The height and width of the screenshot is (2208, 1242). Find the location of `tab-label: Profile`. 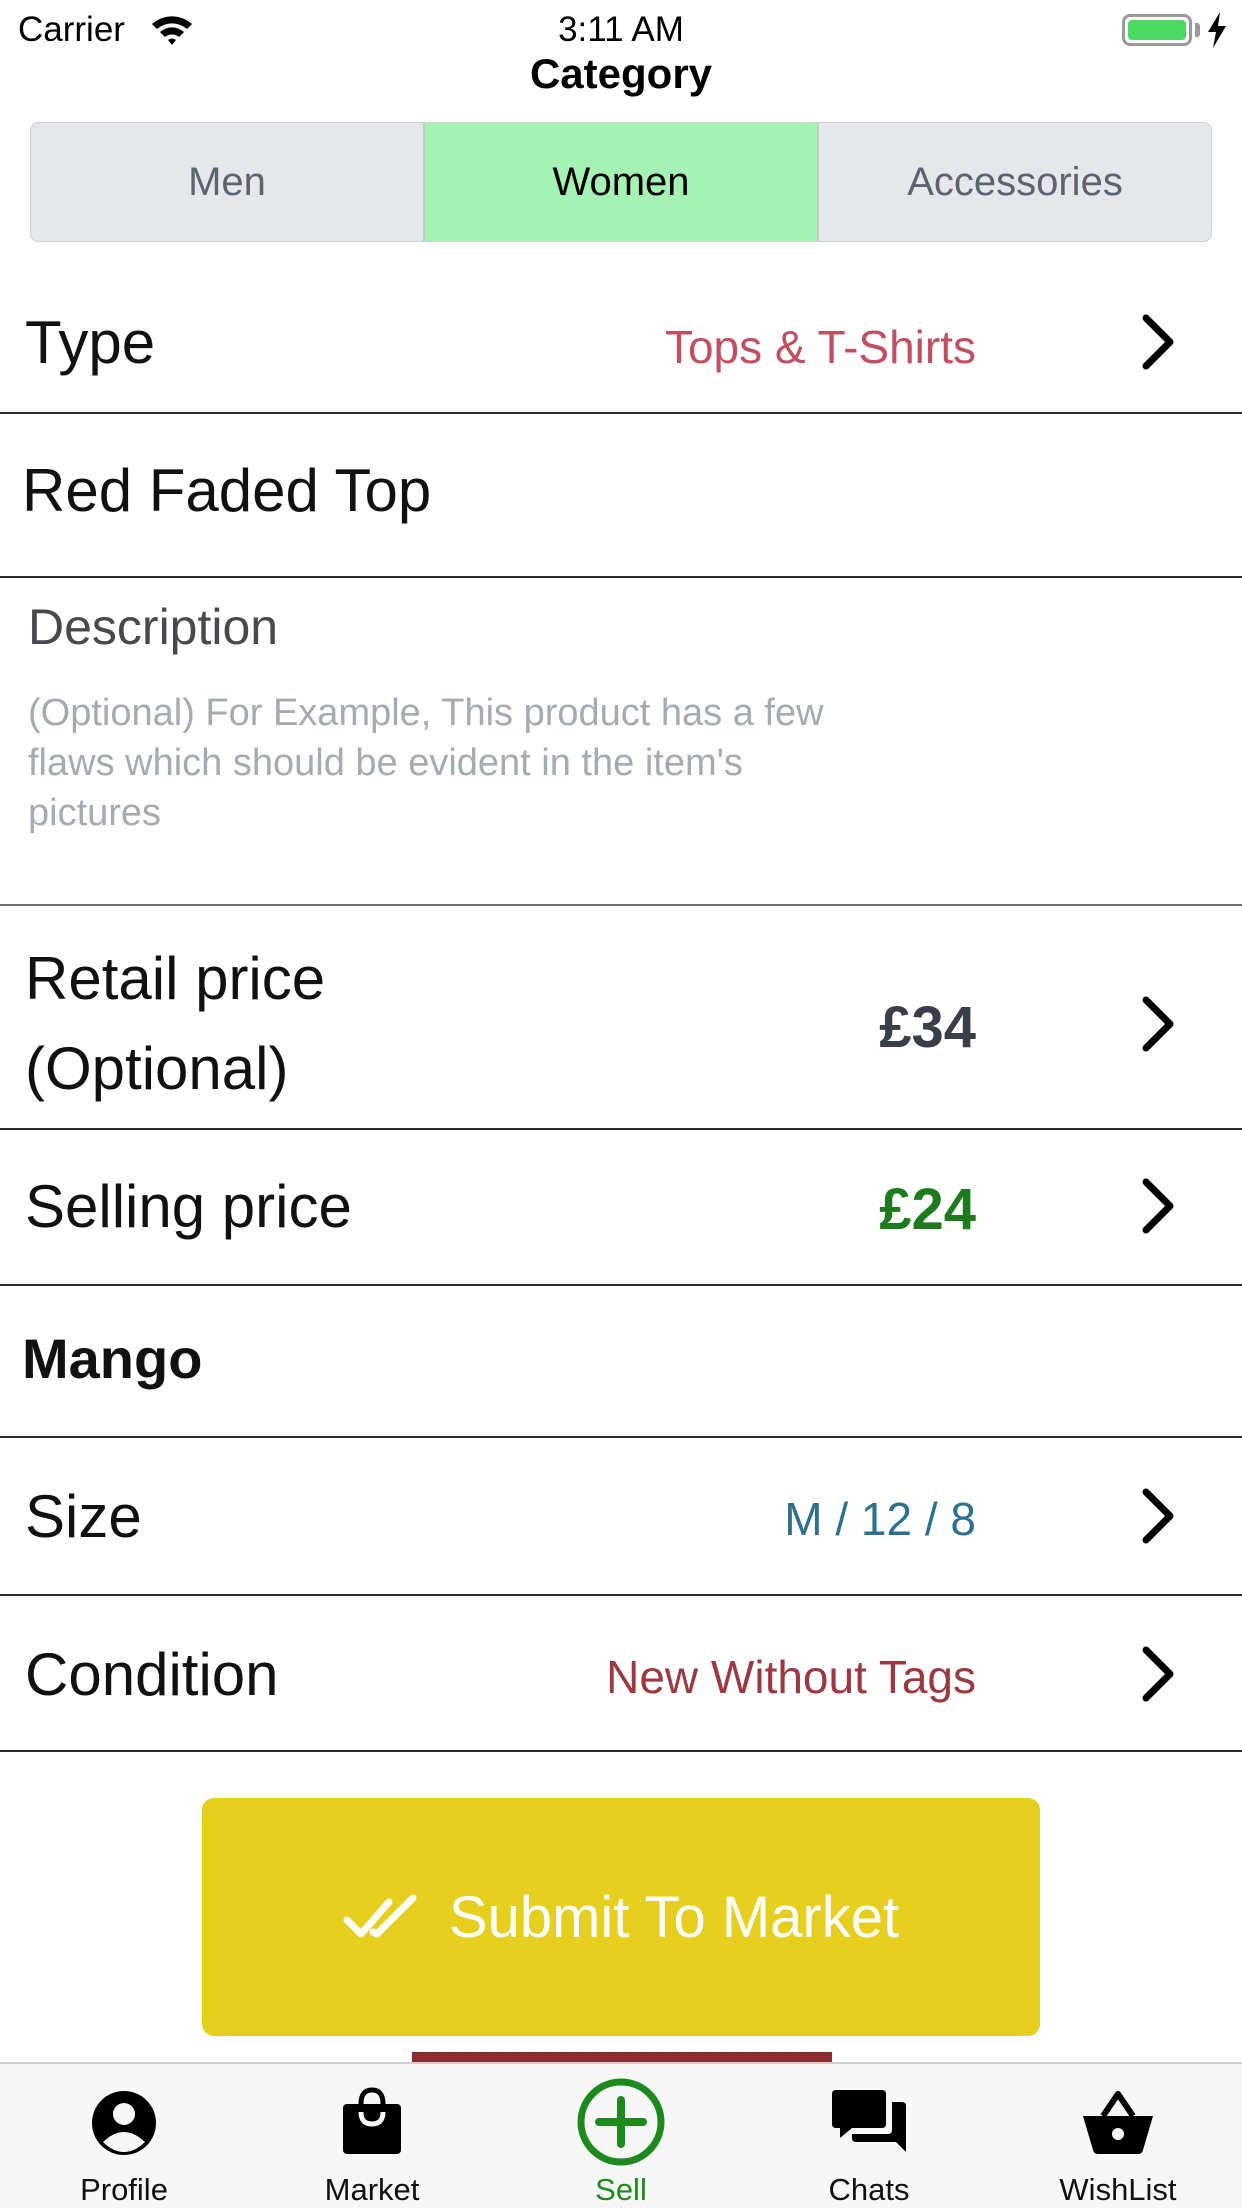

tab-label: Profile is located at coordinates (124, 2189).